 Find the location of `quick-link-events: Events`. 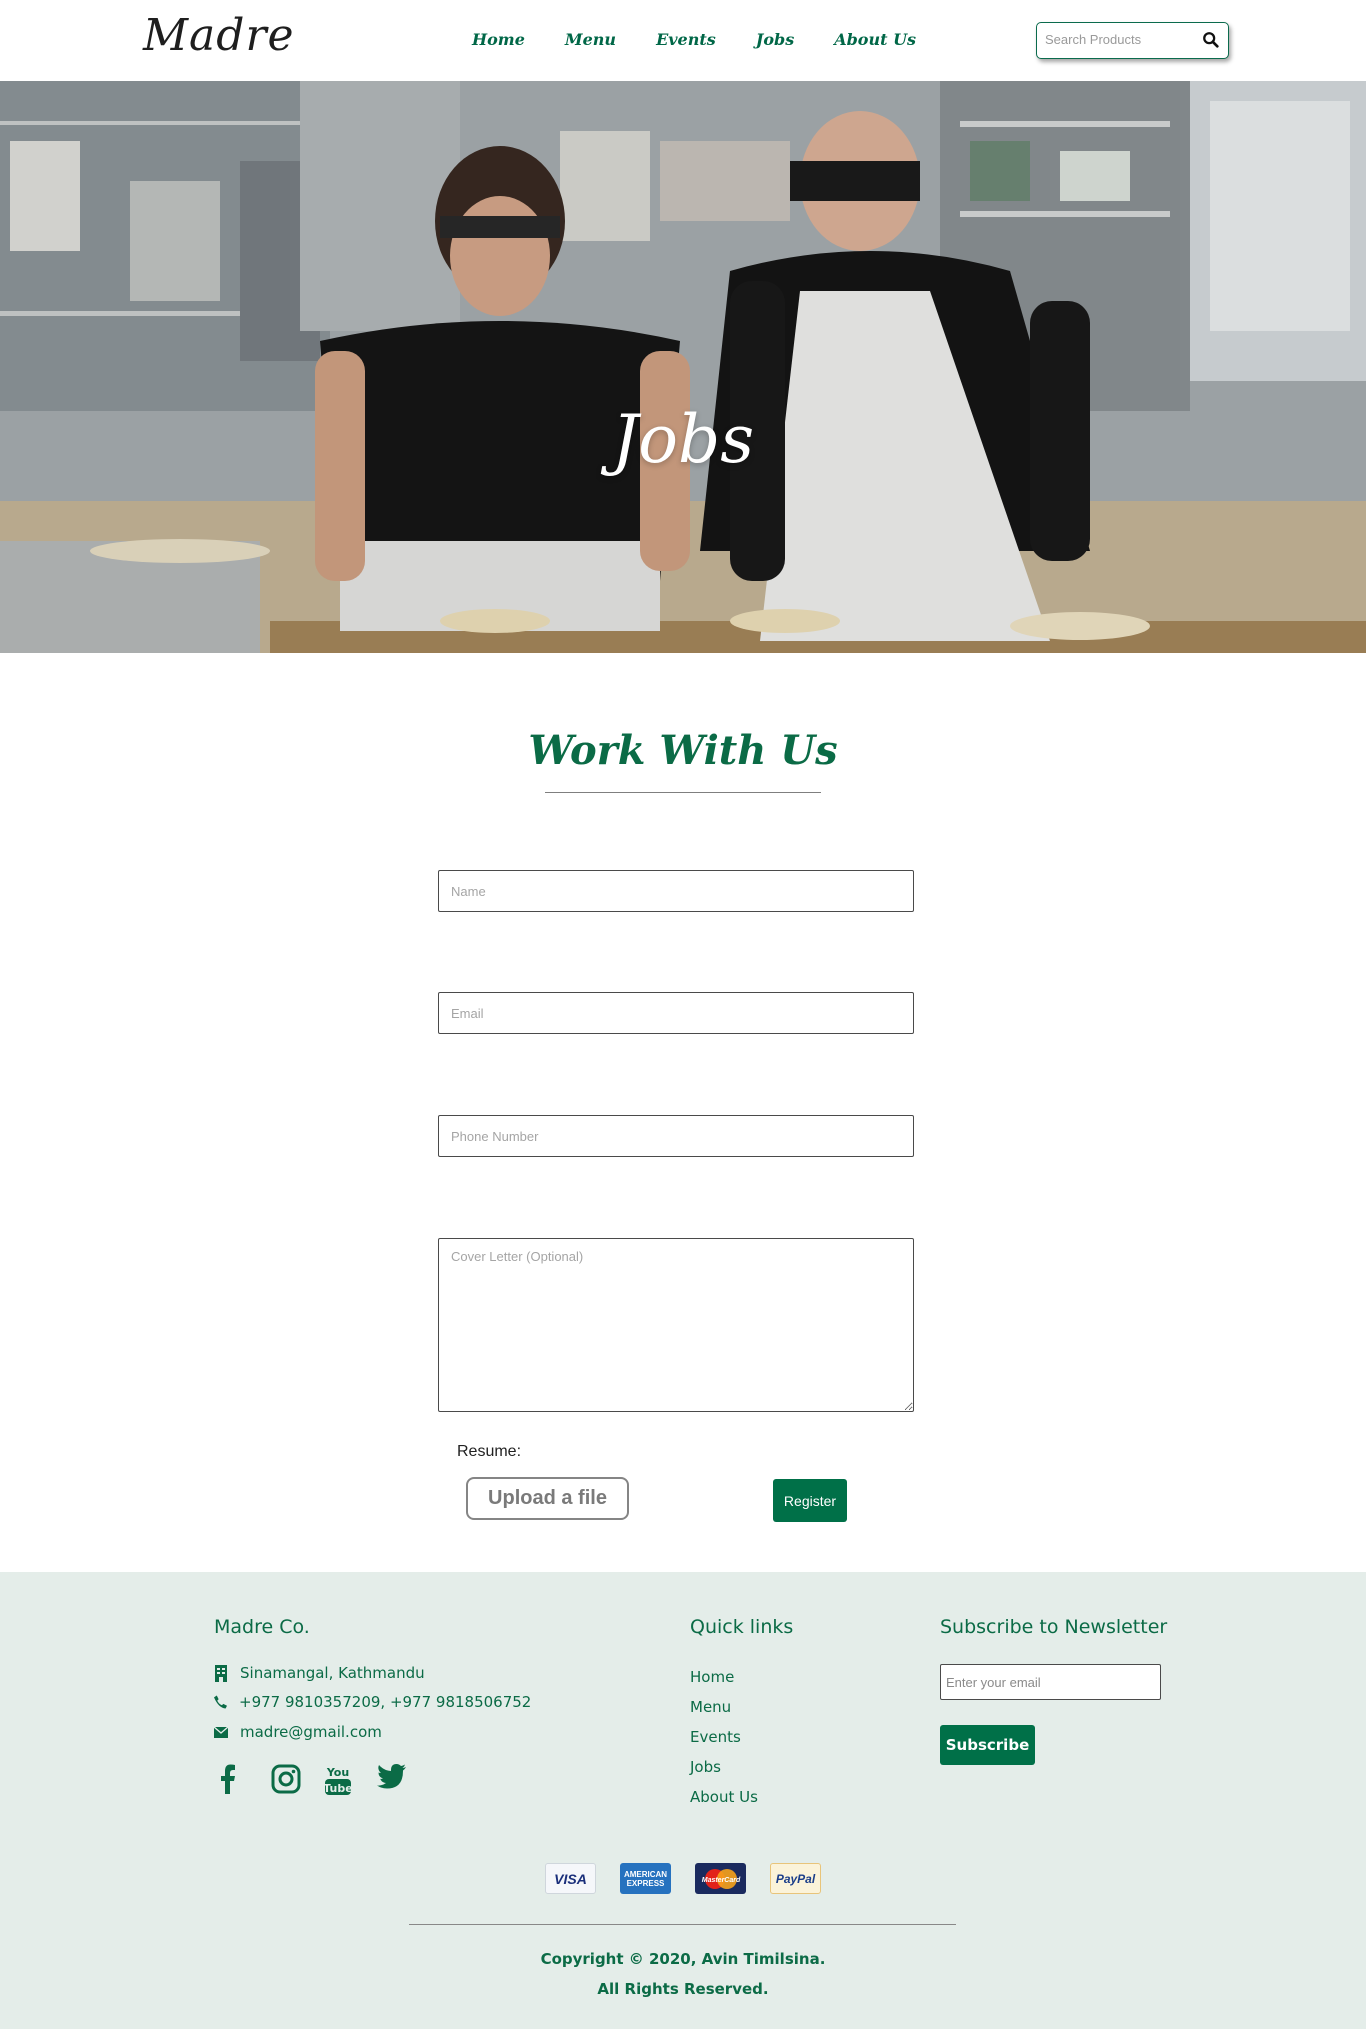

quick-link-events: Events is located at coordinates (724, 1743).